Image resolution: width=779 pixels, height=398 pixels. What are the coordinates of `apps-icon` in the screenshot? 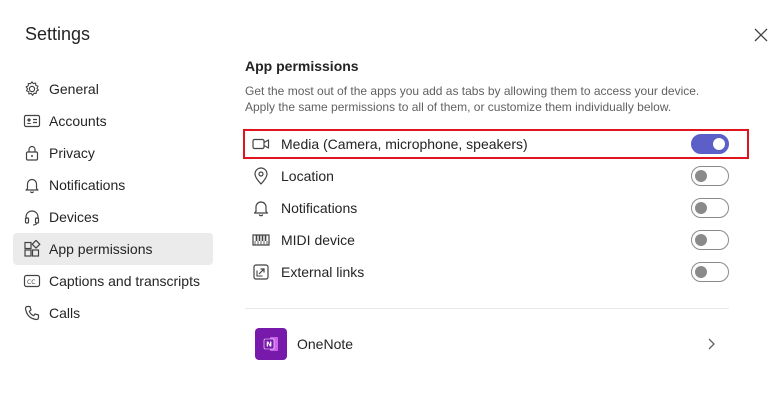 It's located at (32, 249).